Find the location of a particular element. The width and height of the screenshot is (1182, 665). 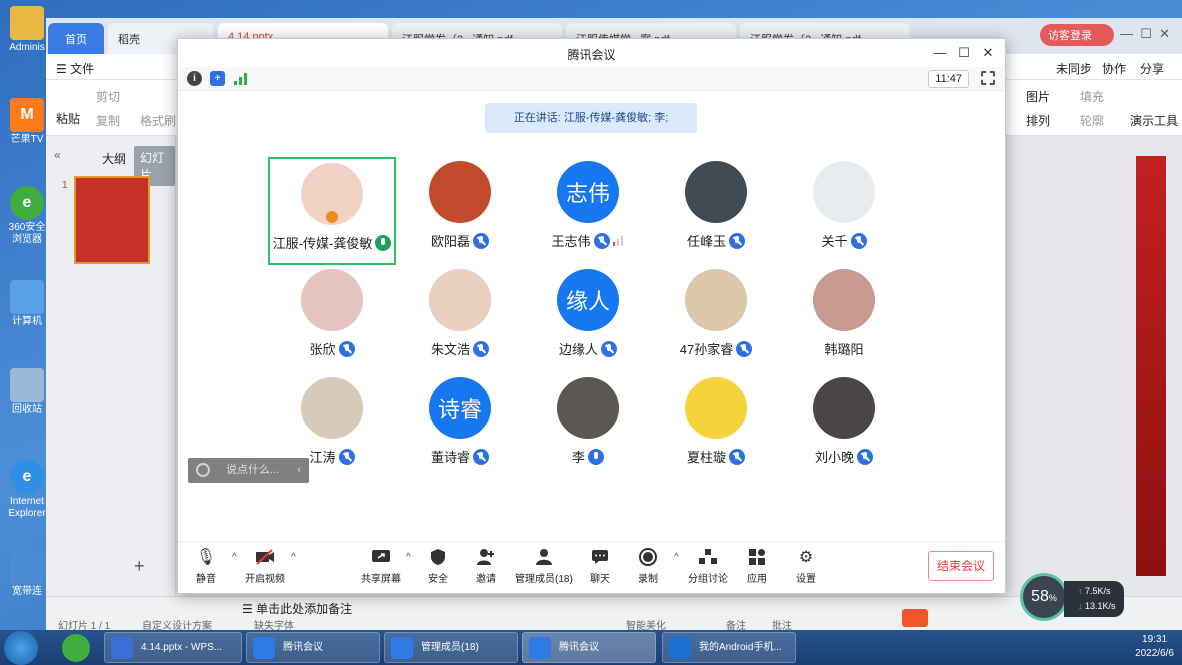

participant-tile: 诗睿 董诗睿 is located at coordinates (460, 427).